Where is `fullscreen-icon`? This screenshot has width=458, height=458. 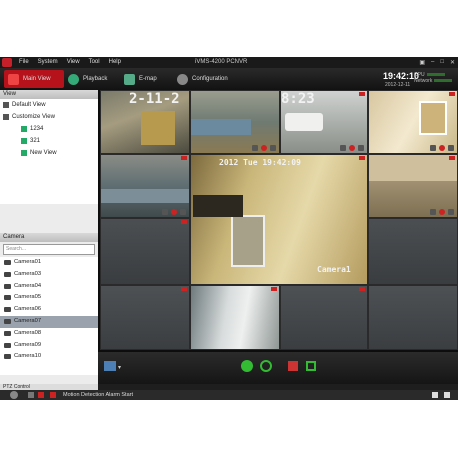 fullscreen-icon is located at coordinates (311, 366).